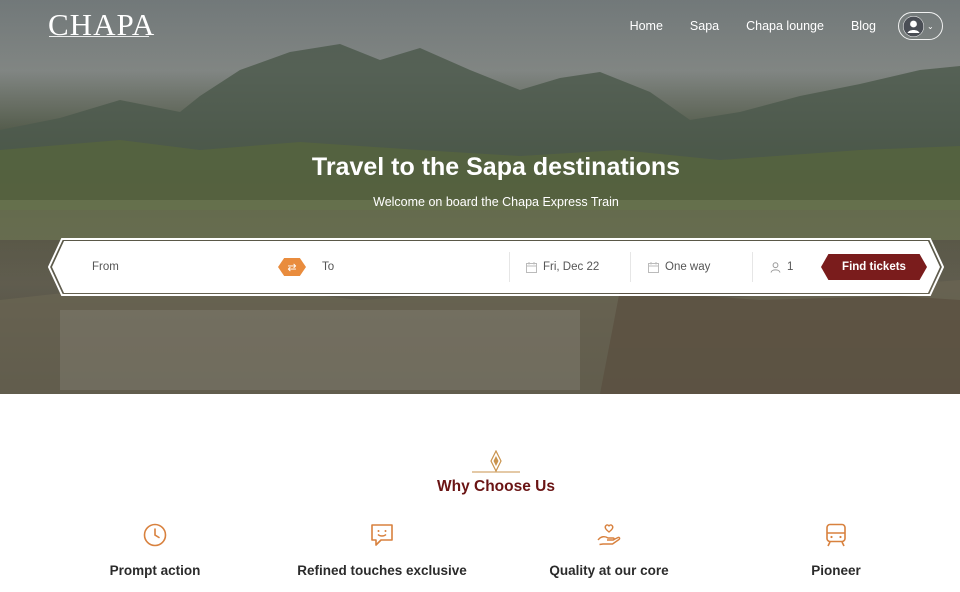 The image size is (960, 592). Describe the element at coordinates (496, 461) in the screenshot. I see `diamond-ornament-icon` at that location.